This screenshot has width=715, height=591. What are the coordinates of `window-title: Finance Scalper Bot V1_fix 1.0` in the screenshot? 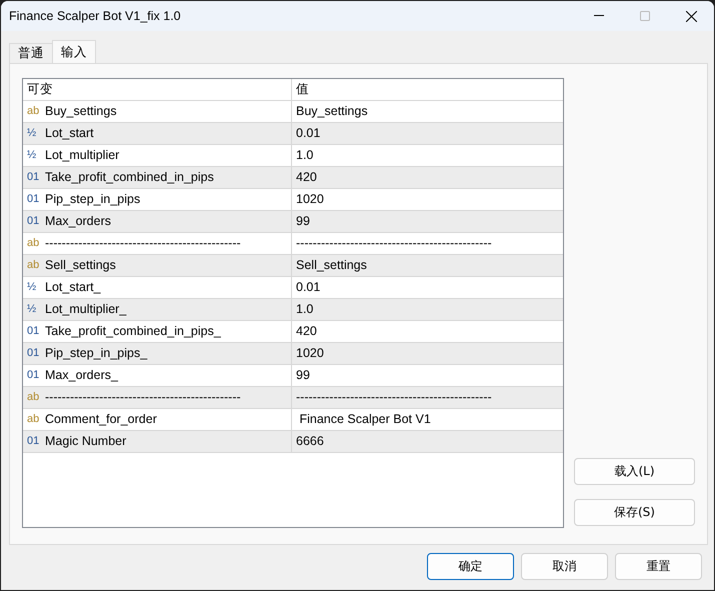 It's located at (95, 16).